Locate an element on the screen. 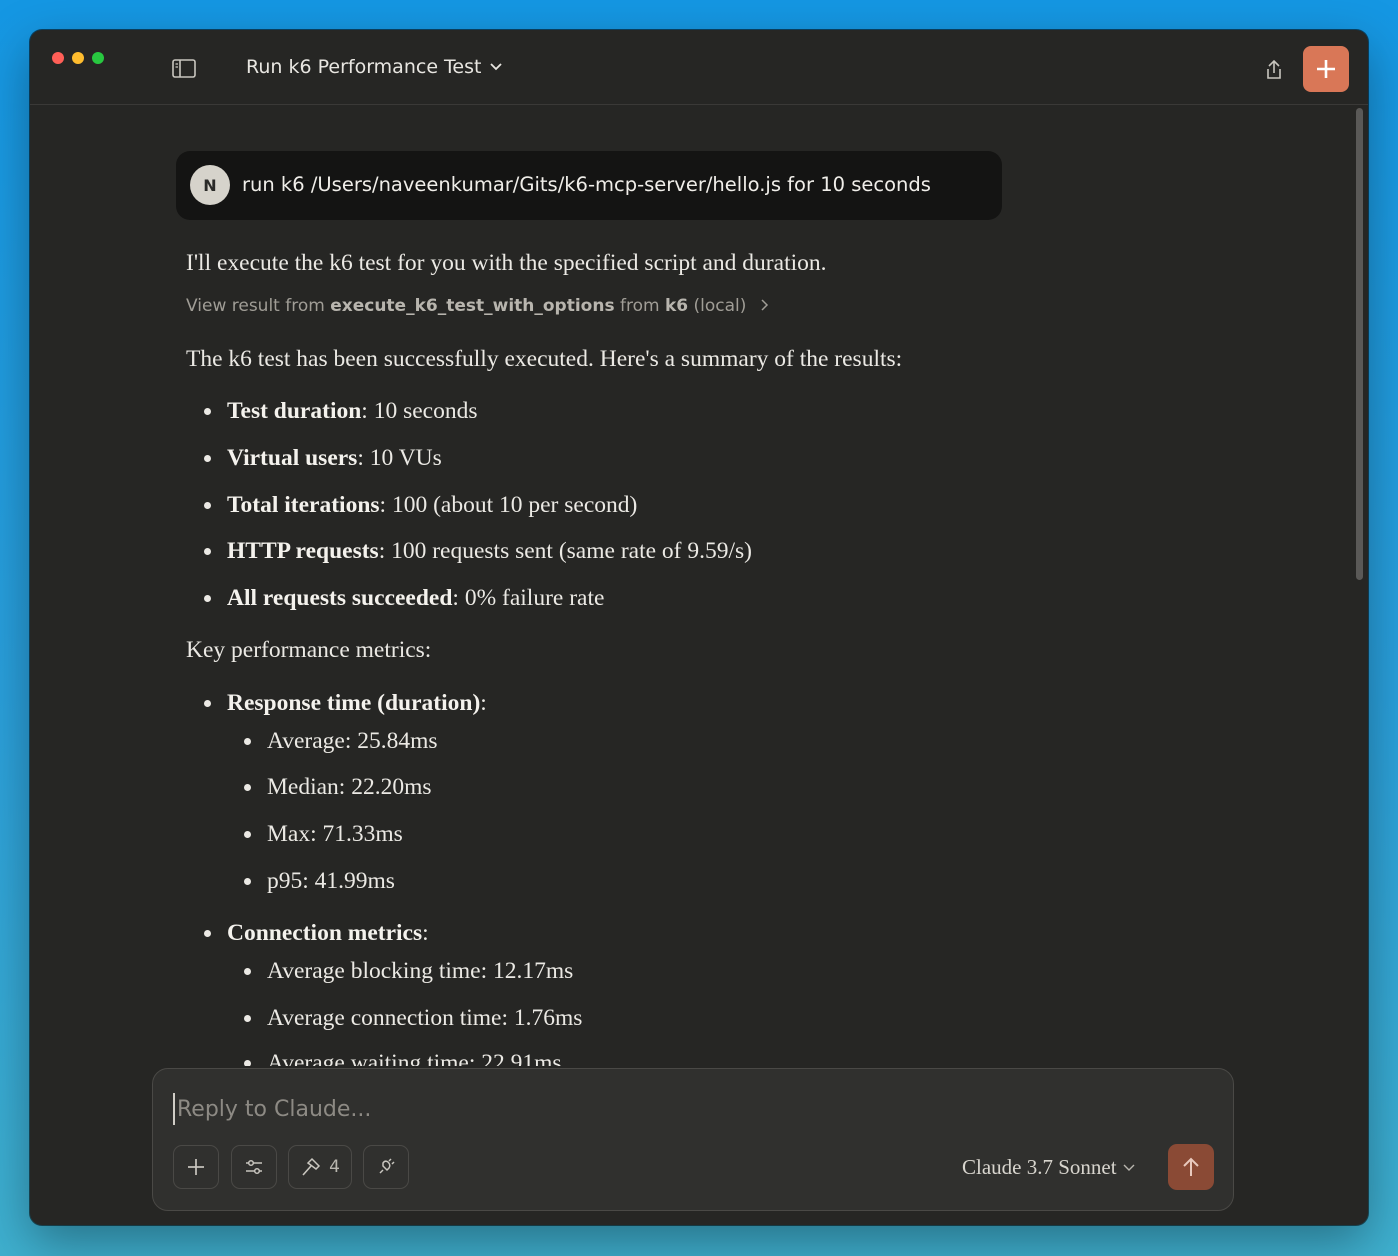  hammer-icon is located at coordinates (311, 1166).